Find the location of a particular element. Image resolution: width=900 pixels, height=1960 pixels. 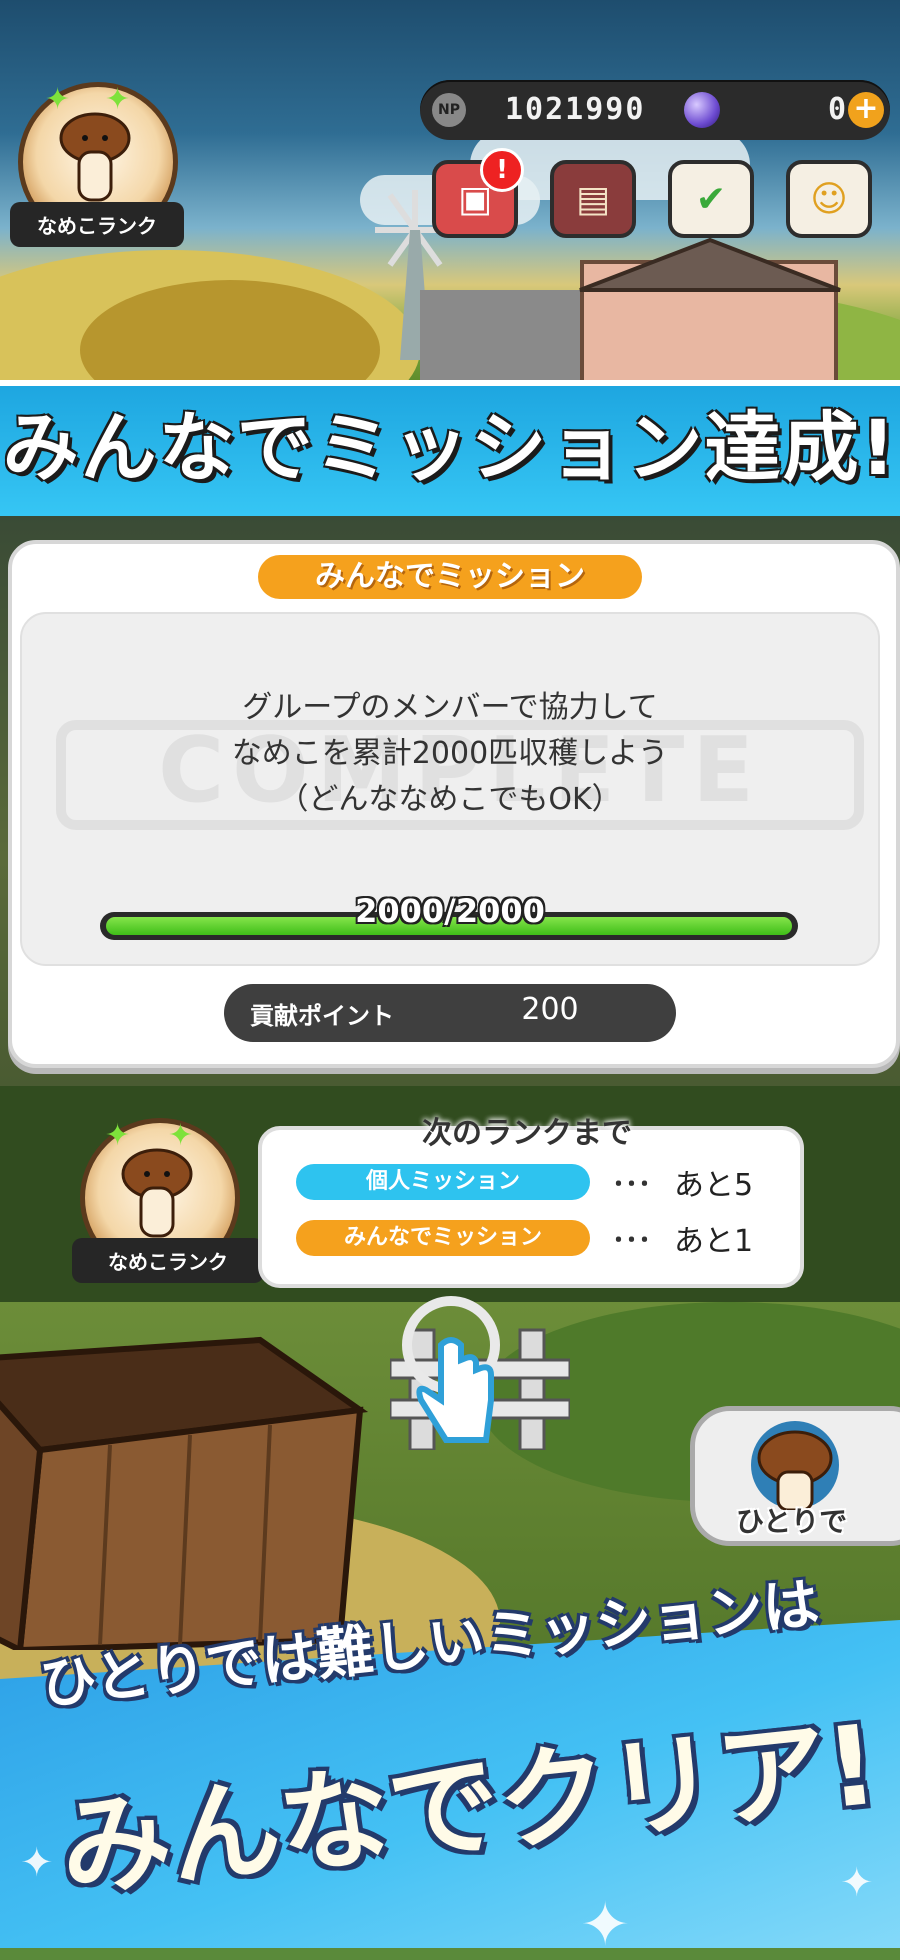

album-button: ▤ is located at coordinates (593, 199).